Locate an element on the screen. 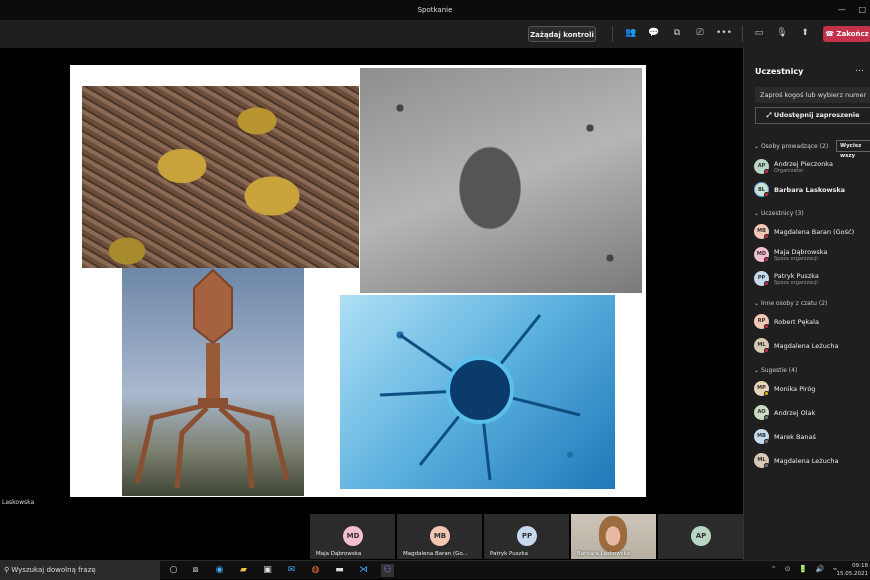 This screenshot has height=580, width=870. camera-off-icon: ▭ is located at coordinates (759, 33).